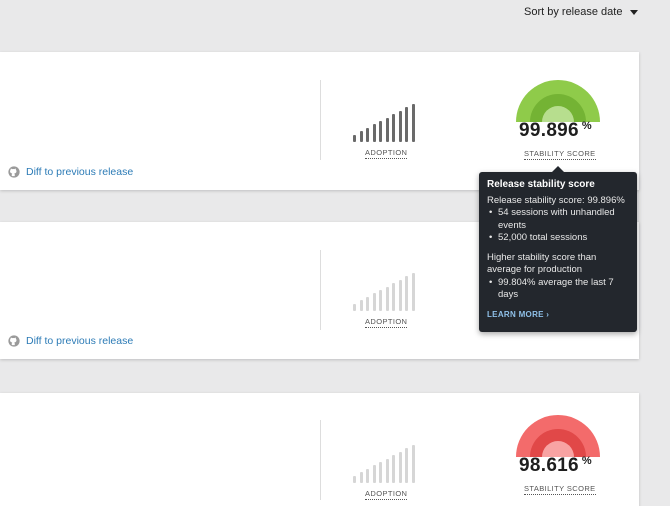 Image resolution: width=670 pixels, height=506 pixels. I want to click on tooltip-item: 99.804% average the last 7 days, so click(558, 289).